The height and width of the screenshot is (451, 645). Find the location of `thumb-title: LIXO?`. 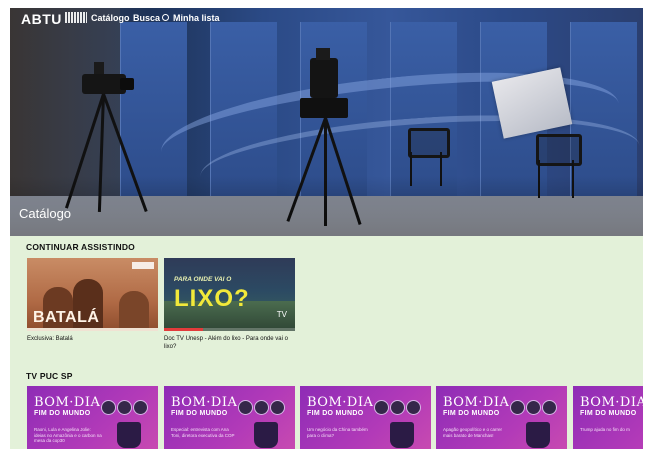

thumb-title: LIXO? is located at coordinates (212, 298).